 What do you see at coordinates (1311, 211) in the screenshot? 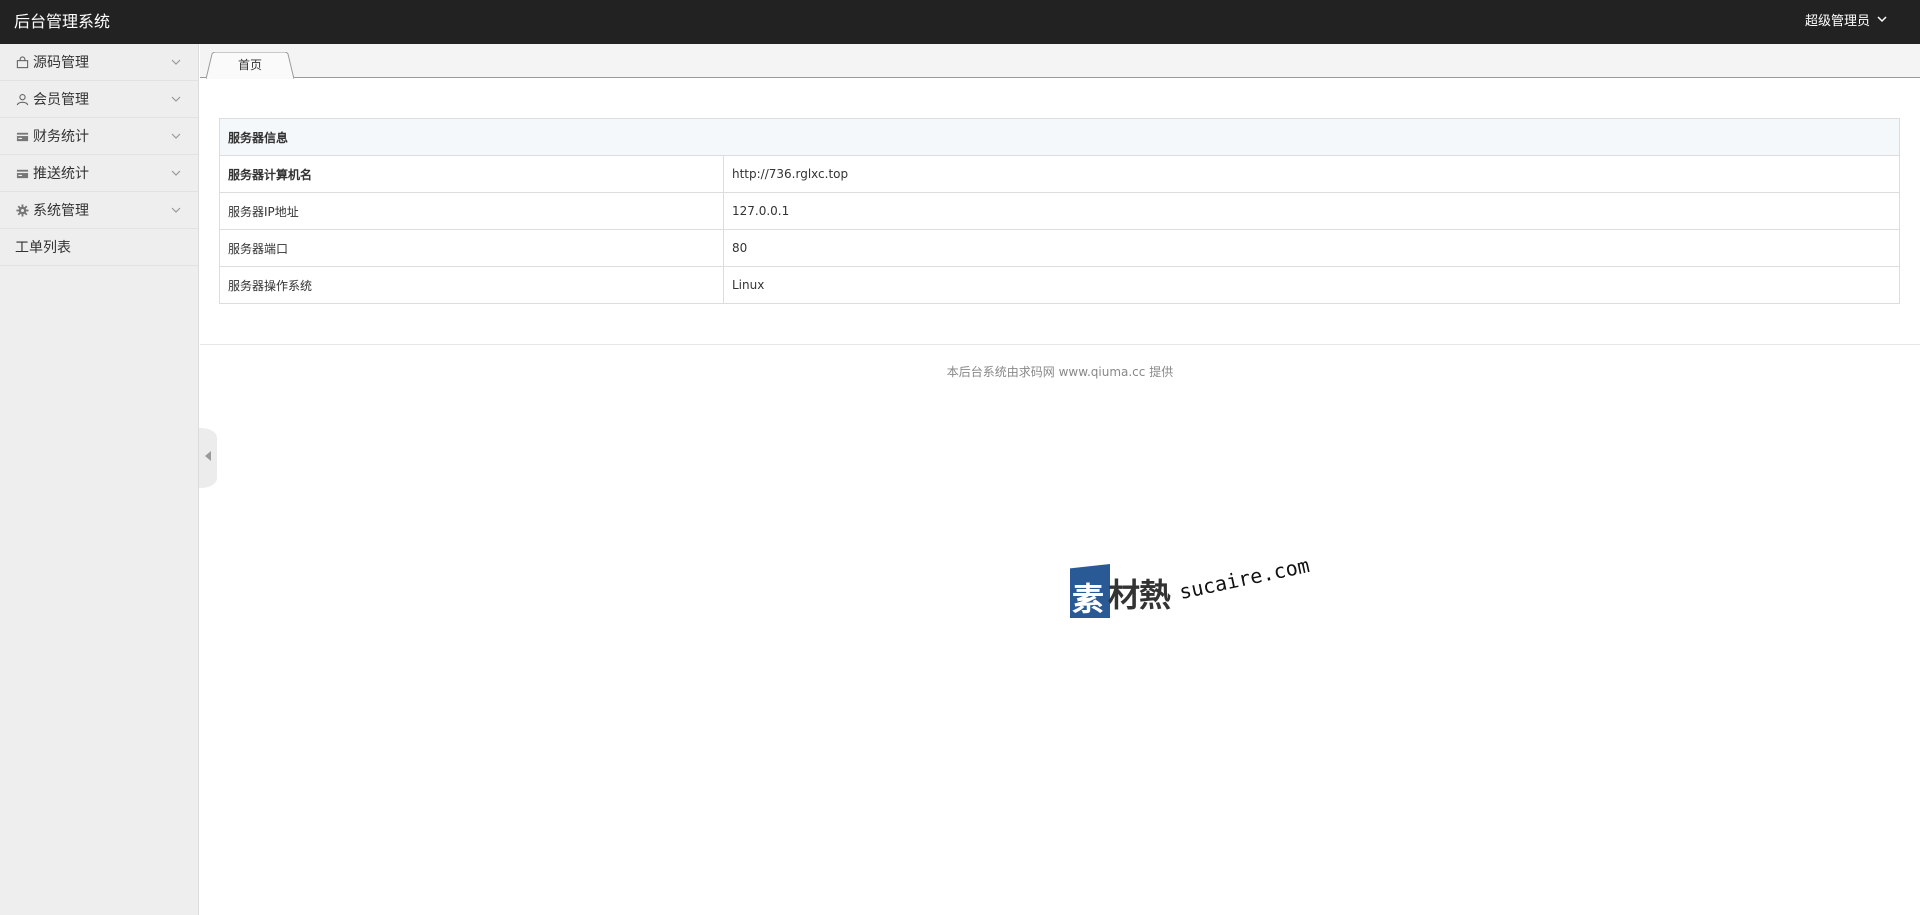
I see `row-value: 127.0.0.1` at bounding box center [1311, 211].